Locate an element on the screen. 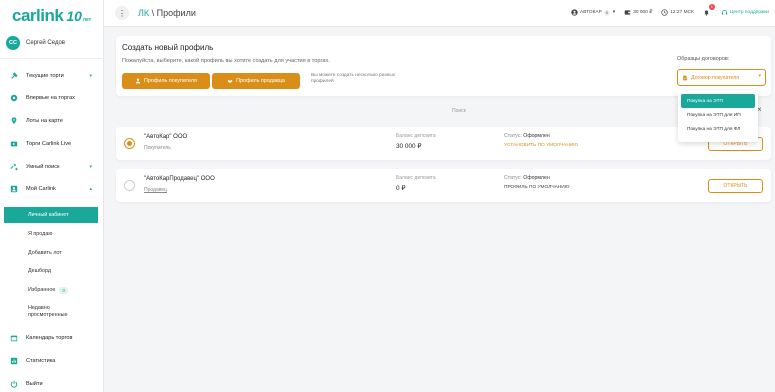  open-profile-button: ОТКРЫТЬ is located at coordinates (735, 186).